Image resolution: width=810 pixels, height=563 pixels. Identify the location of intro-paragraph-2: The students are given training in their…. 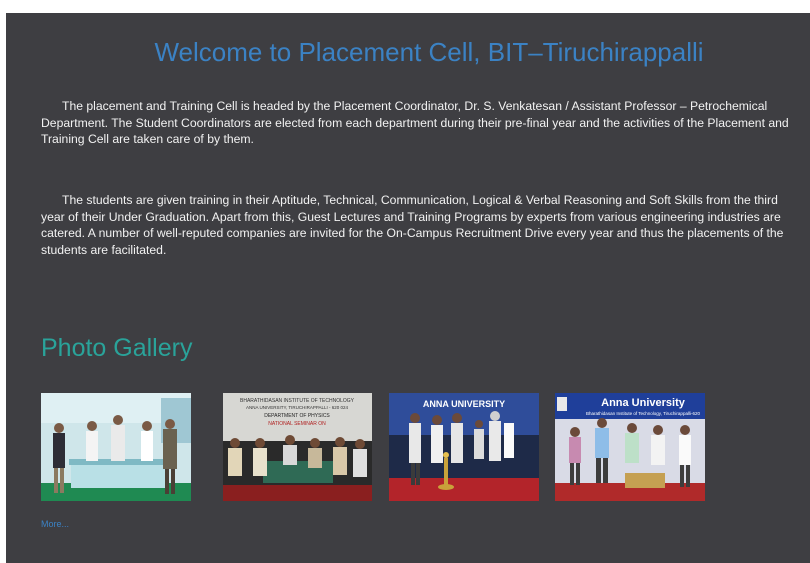
(412, 225).